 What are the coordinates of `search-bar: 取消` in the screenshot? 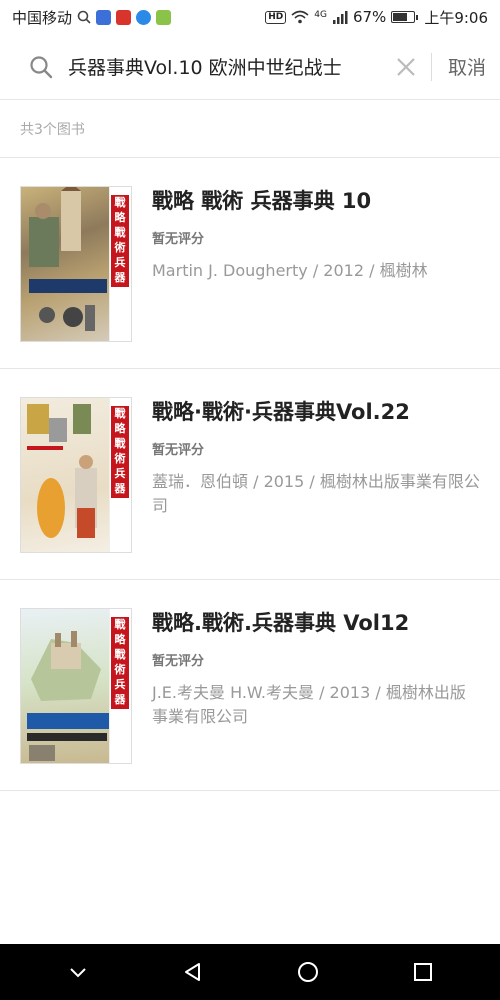 It's located at (250, 67).